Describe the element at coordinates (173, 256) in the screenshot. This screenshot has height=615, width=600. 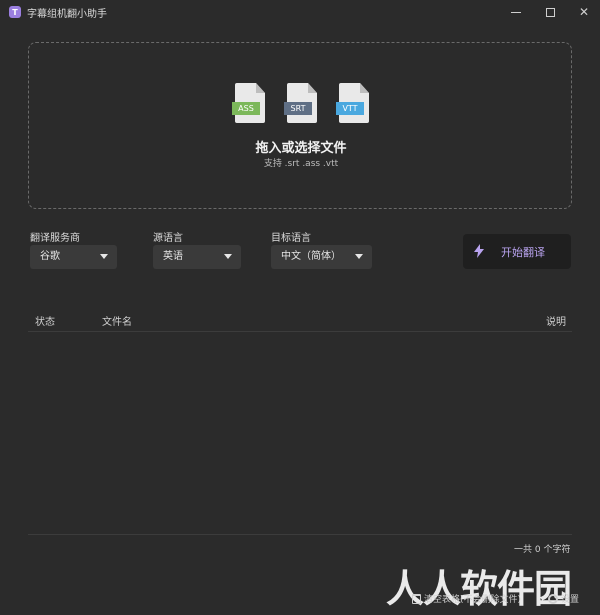
I see `source-language-value: 英语` at that location.